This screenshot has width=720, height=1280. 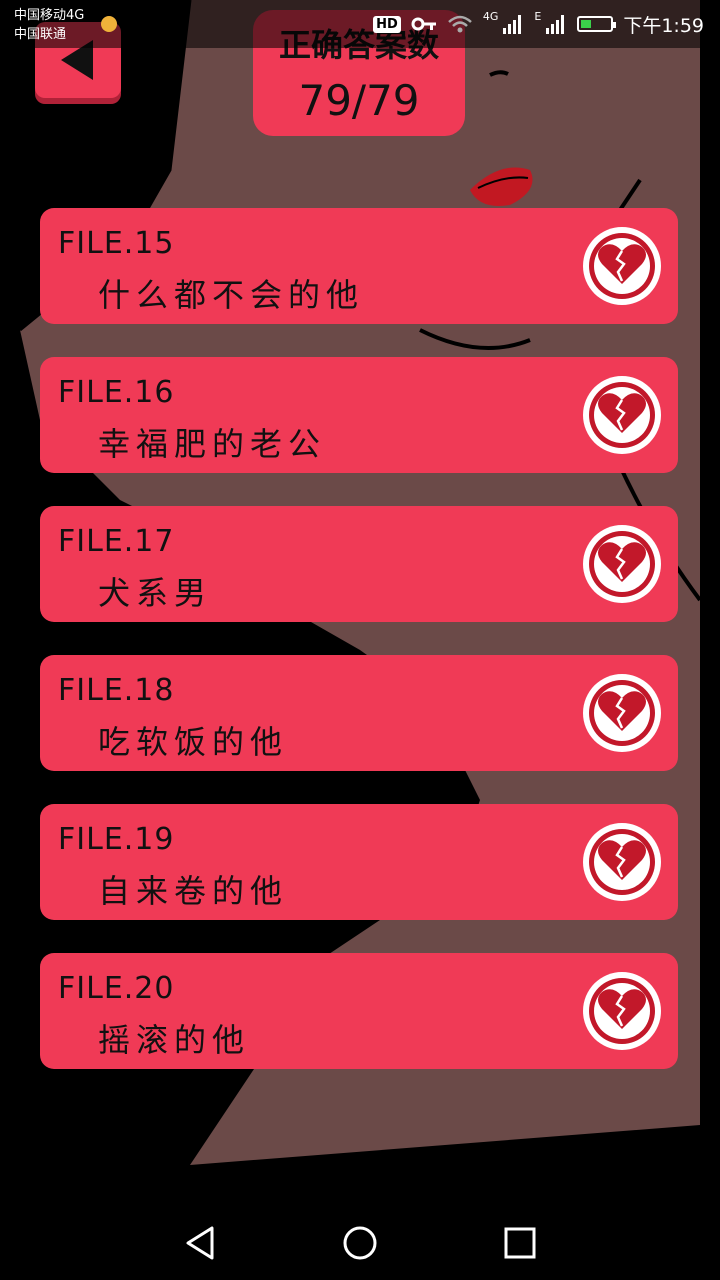 I want to click on navigation-bar, so click(x=360, y=1242).